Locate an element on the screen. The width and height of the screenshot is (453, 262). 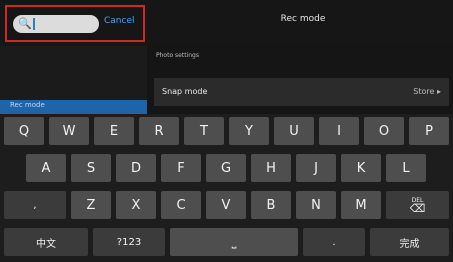
key-z: Z is located at coordinates (91, 205).